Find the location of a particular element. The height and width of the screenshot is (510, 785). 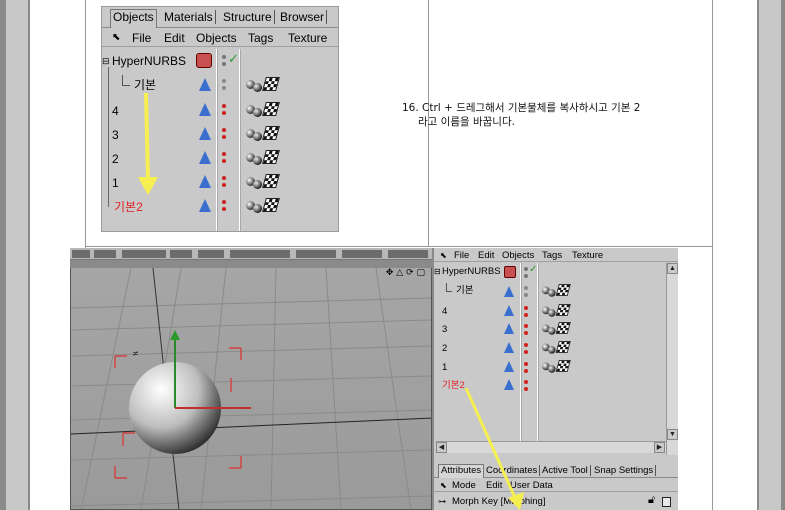

scroll-up-icon: ▲ is located at coordinates (672, 268).